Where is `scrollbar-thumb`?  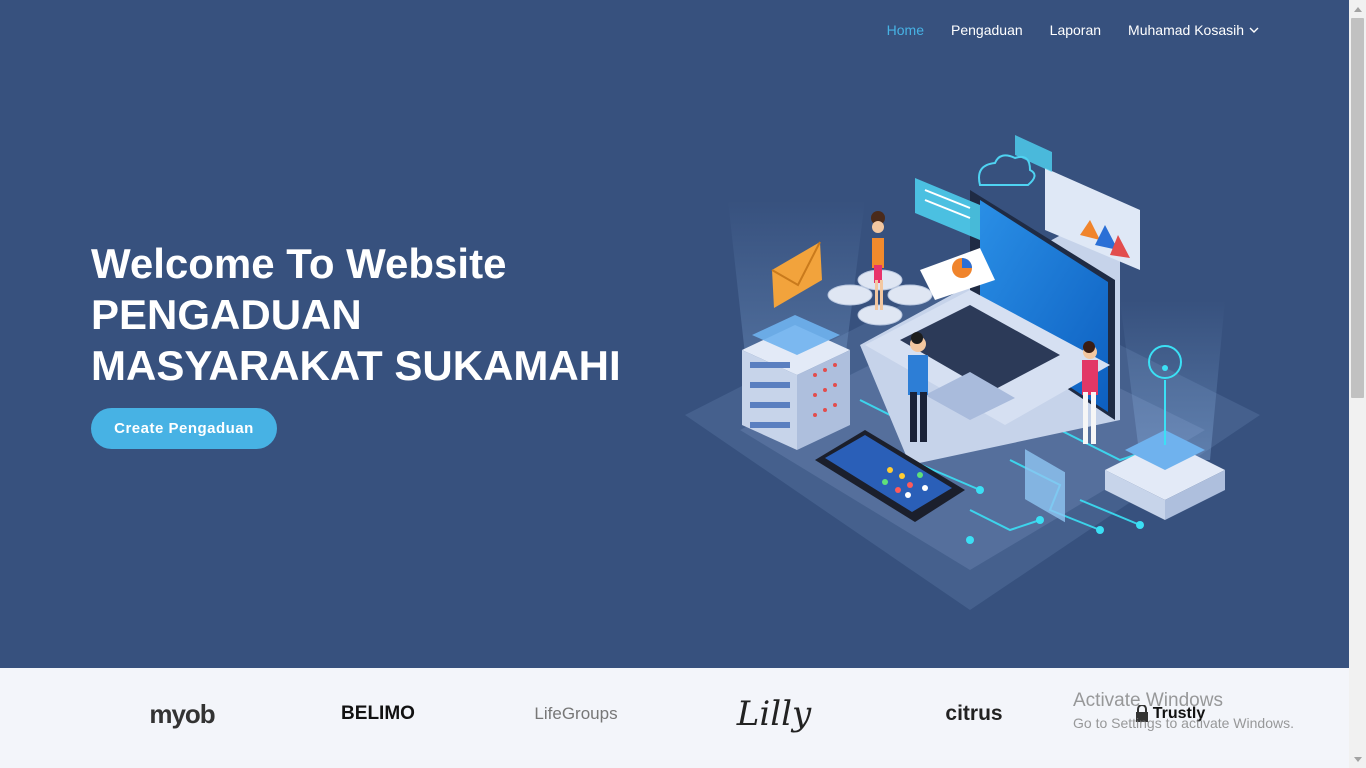
scrollbar-thumb is located at coordinates (1357, 208).